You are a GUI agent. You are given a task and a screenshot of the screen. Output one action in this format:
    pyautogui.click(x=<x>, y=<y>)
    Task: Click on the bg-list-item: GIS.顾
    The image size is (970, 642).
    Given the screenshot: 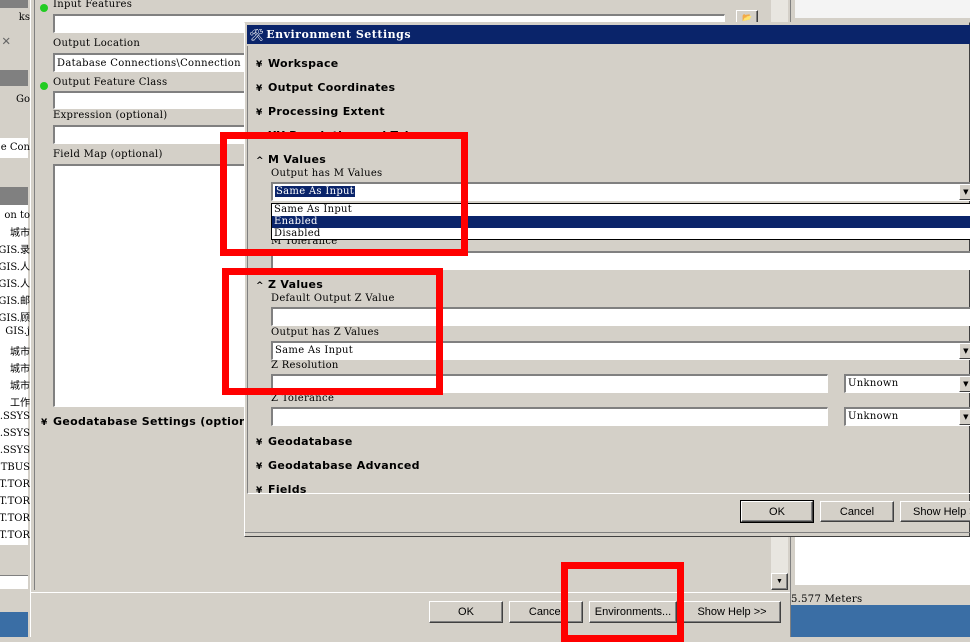 What is the action you would take?
    pyautogui.click(x=15, y=318)
    